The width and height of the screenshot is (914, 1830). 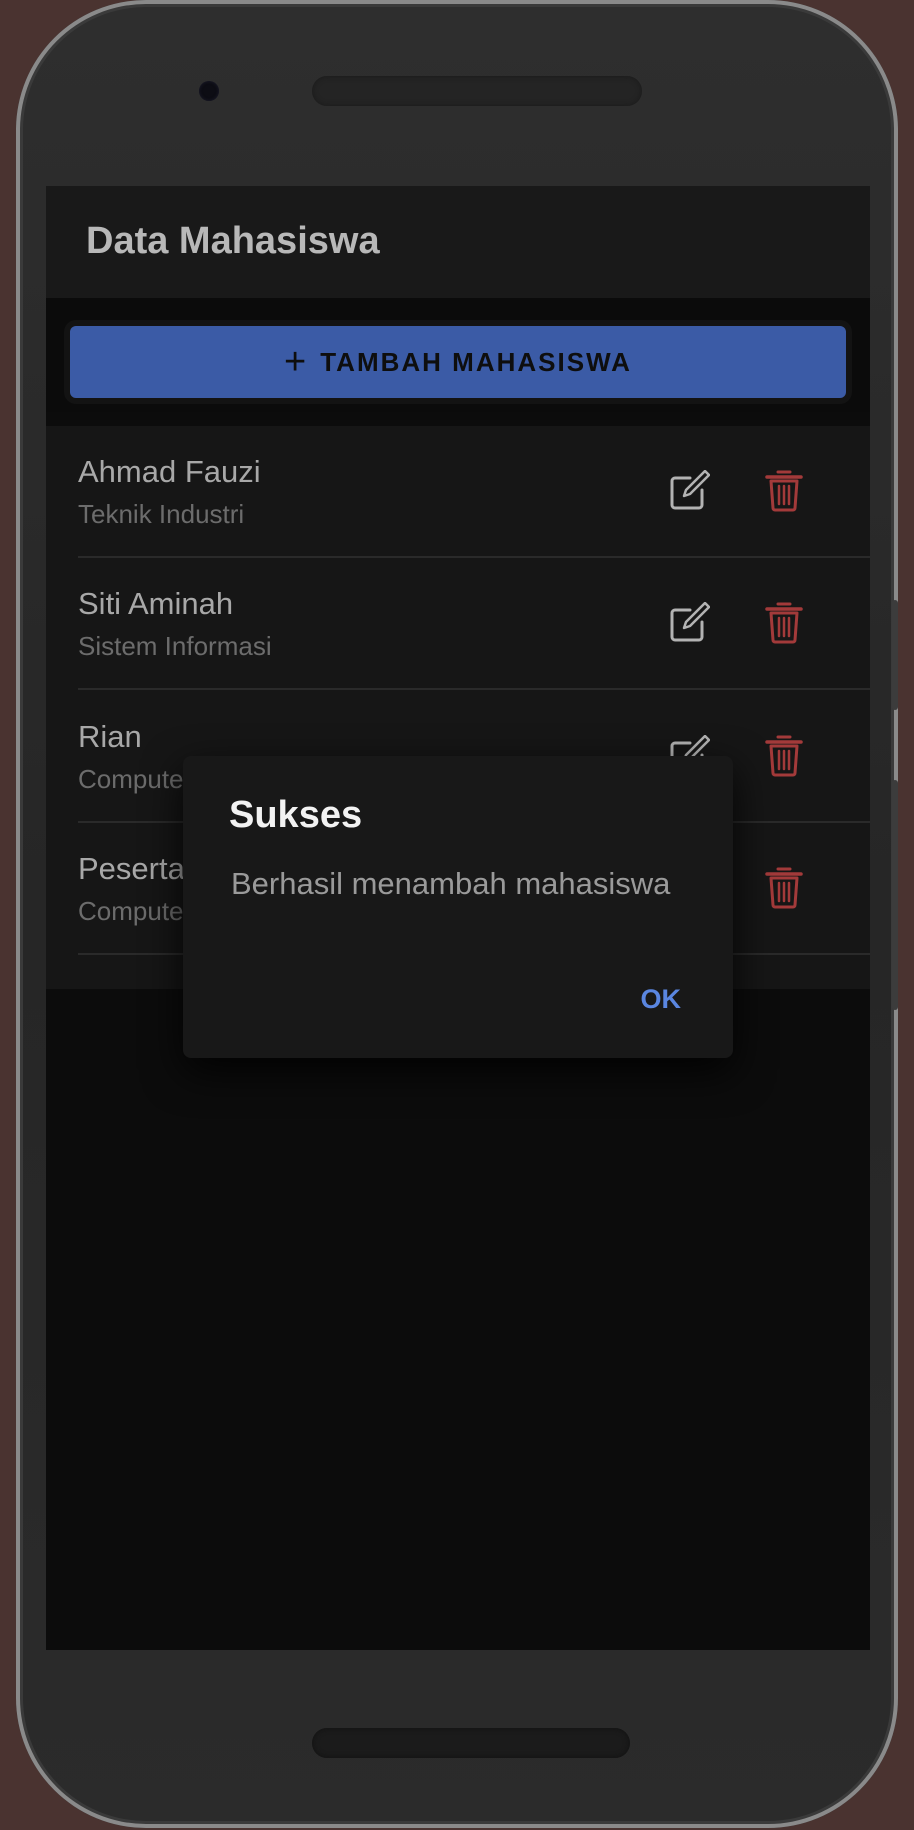 What do you see at coordinates (169, 471) in the screenshot?
I see `student-name: Ahmad Fauzi` at bounding box center [169, 471].